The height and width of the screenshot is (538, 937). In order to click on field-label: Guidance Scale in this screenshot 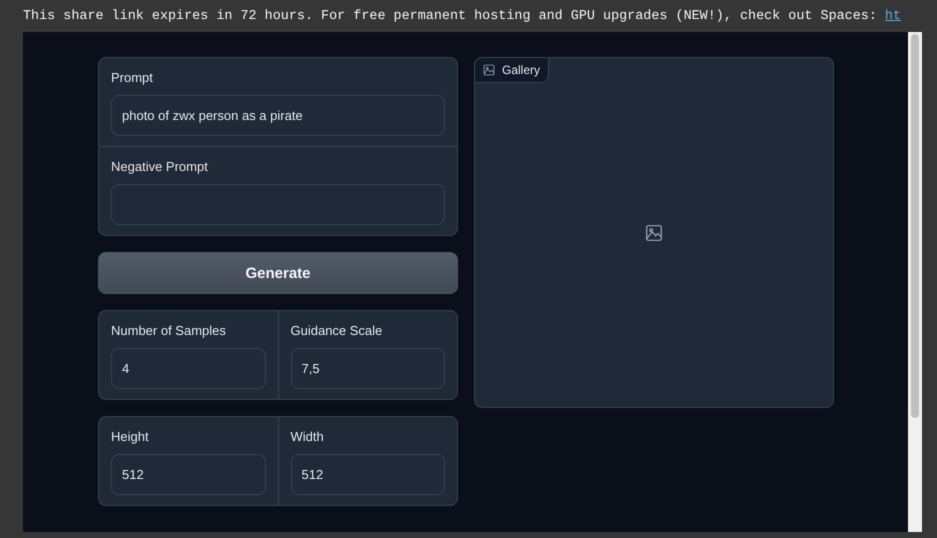, I will do `click(337, 331)`.